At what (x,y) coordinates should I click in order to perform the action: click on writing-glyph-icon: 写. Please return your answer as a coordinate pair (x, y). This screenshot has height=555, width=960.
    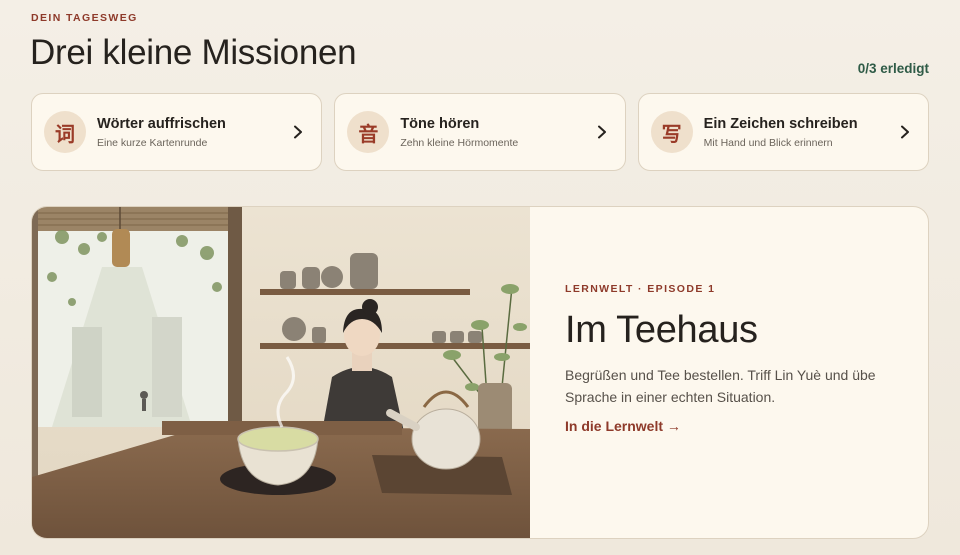
    Looking at the image, I should click on (671, 132).